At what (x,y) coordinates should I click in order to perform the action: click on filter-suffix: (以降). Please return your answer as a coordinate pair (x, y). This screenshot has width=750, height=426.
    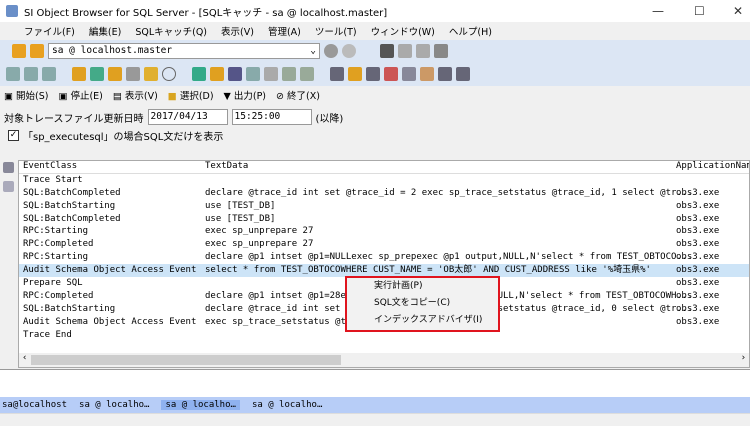
    Looking at the image, I should click on (329, 119).